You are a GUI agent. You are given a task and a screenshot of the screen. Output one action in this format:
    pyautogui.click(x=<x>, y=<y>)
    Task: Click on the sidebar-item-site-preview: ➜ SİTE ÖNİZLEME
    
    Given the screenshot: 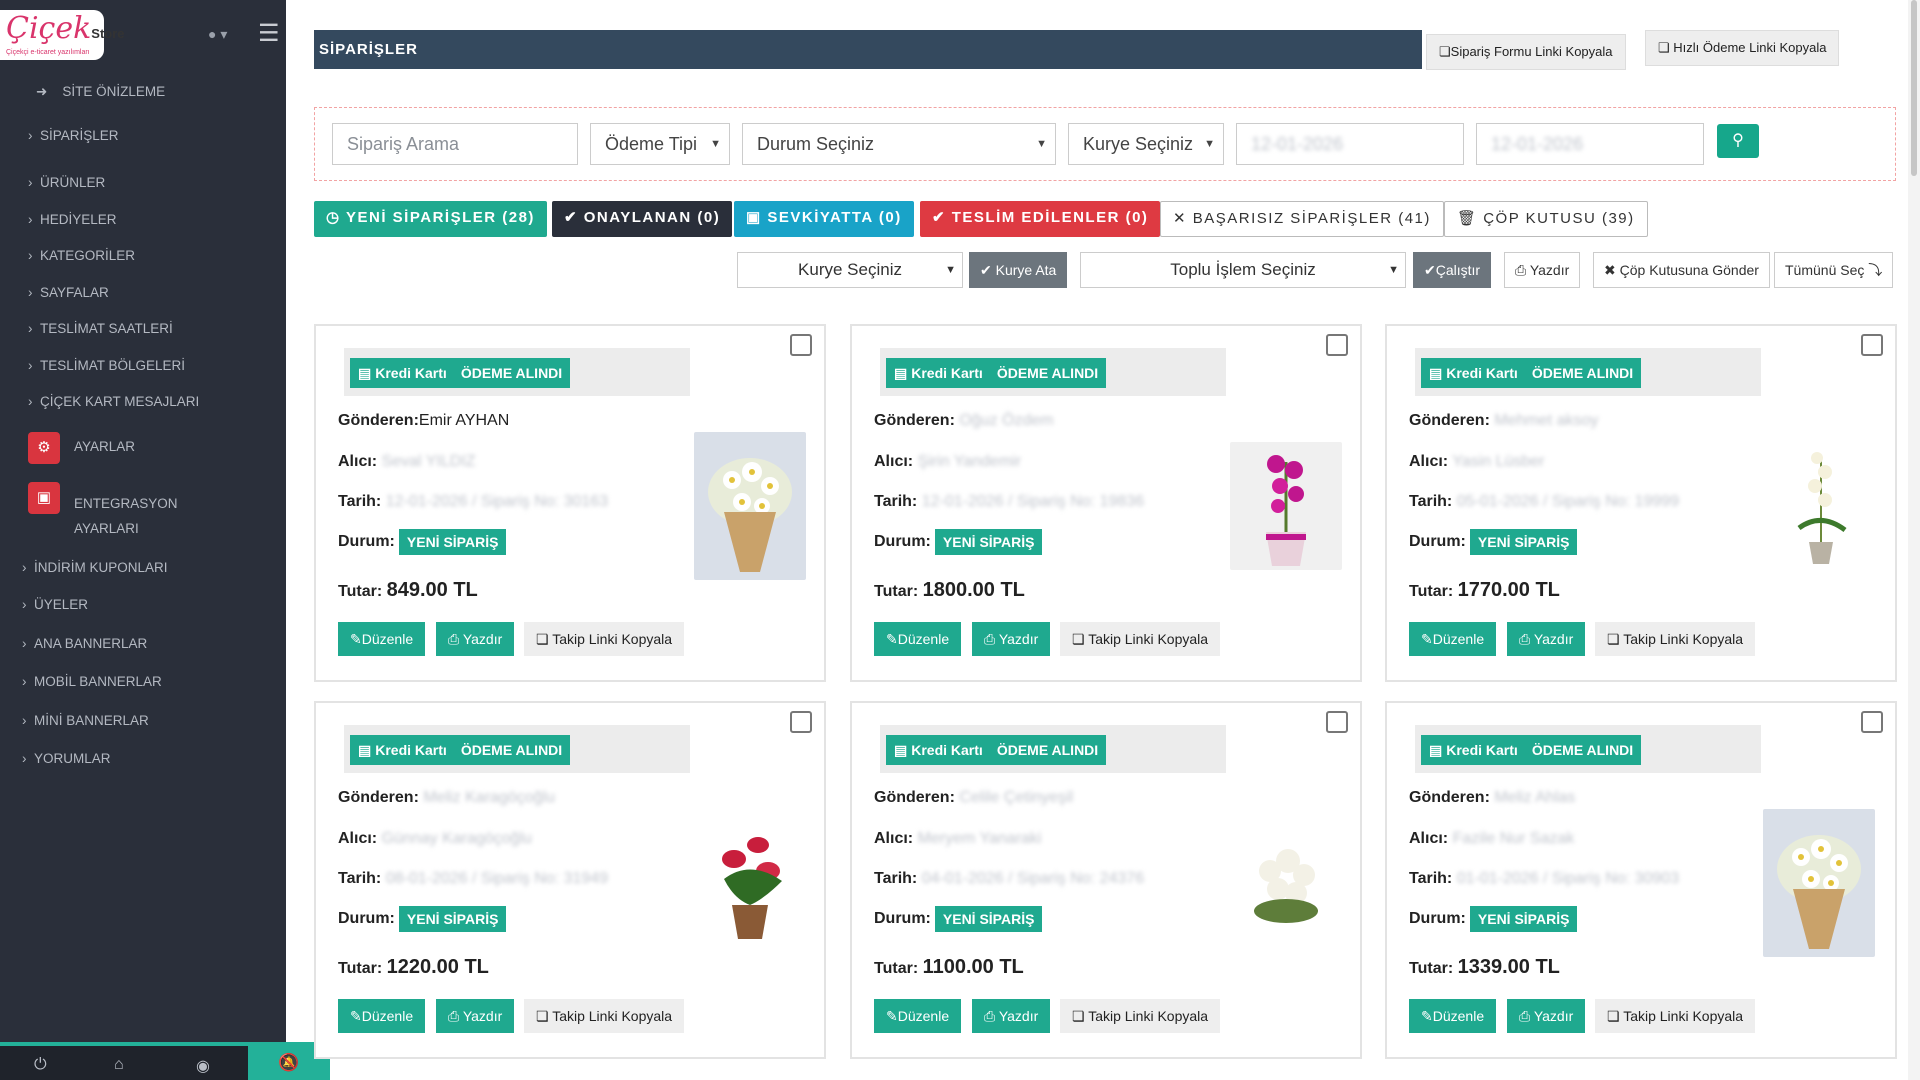 What is the action you would take?
    pyautogui.click(x=100, y=92)
    